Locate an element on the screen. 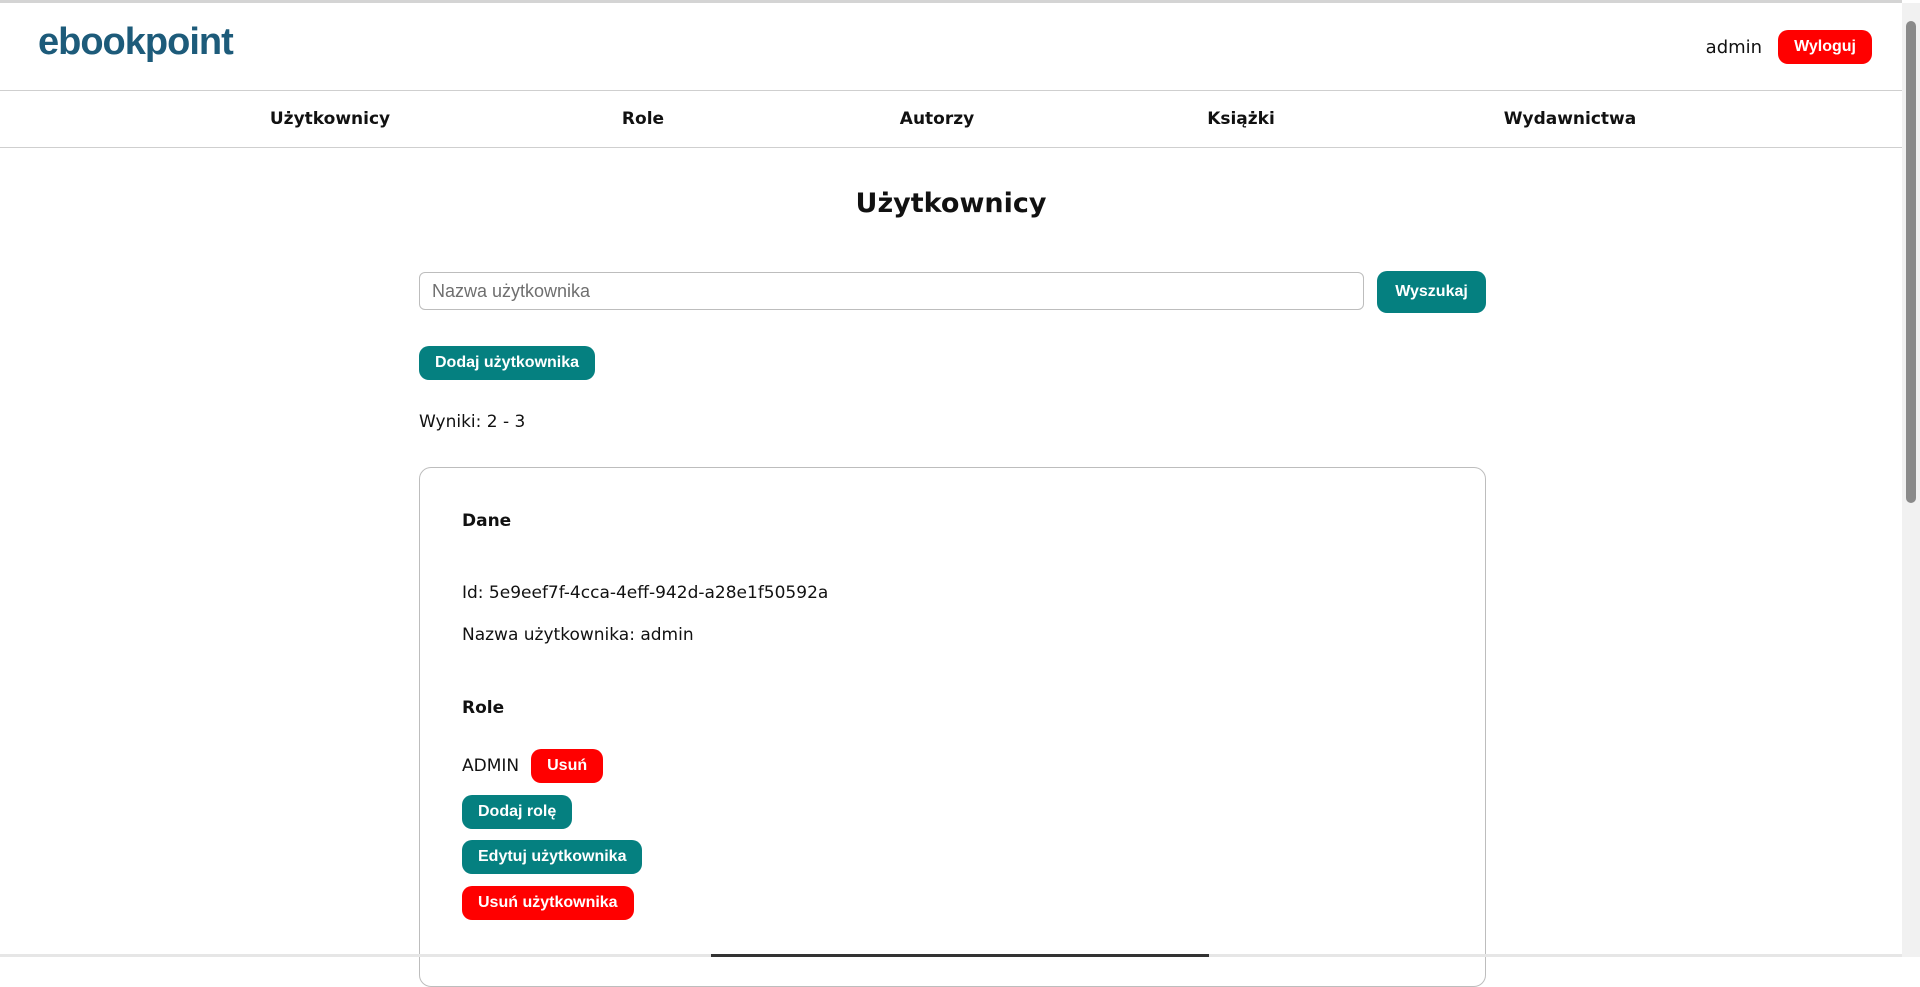  search-bar: Wyszukaj is located at coordinates (952, 292).